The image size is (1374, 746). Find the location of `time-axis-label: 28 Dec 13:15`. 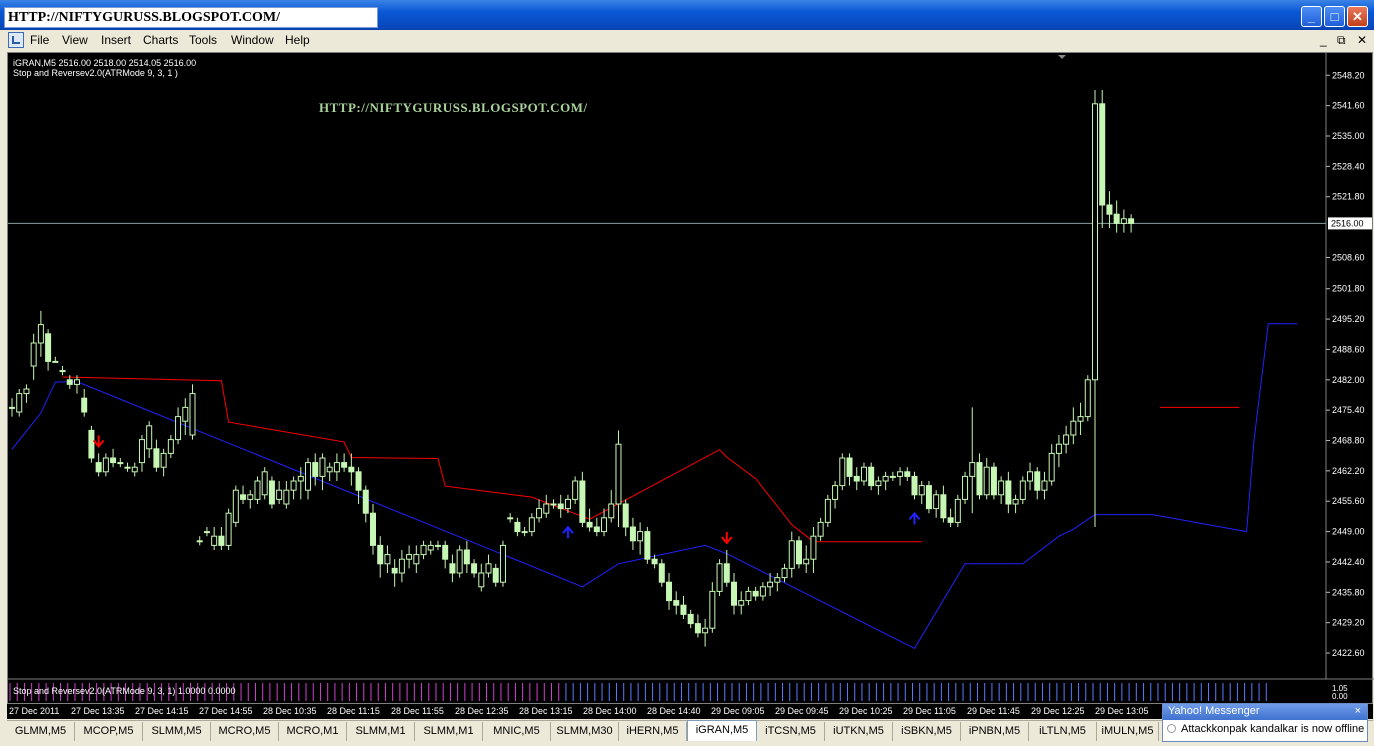

time-axis-label: 28 Dec 13:15 is located at coordinates (546, 711).